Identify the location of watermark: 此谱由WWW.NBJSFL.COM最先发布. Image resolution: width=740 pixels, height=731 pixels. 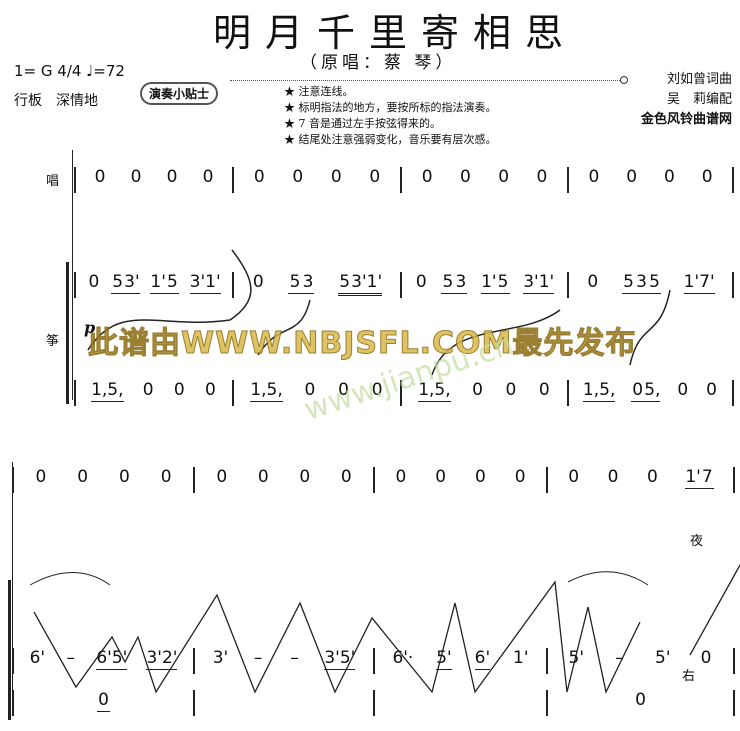
(362, 344).